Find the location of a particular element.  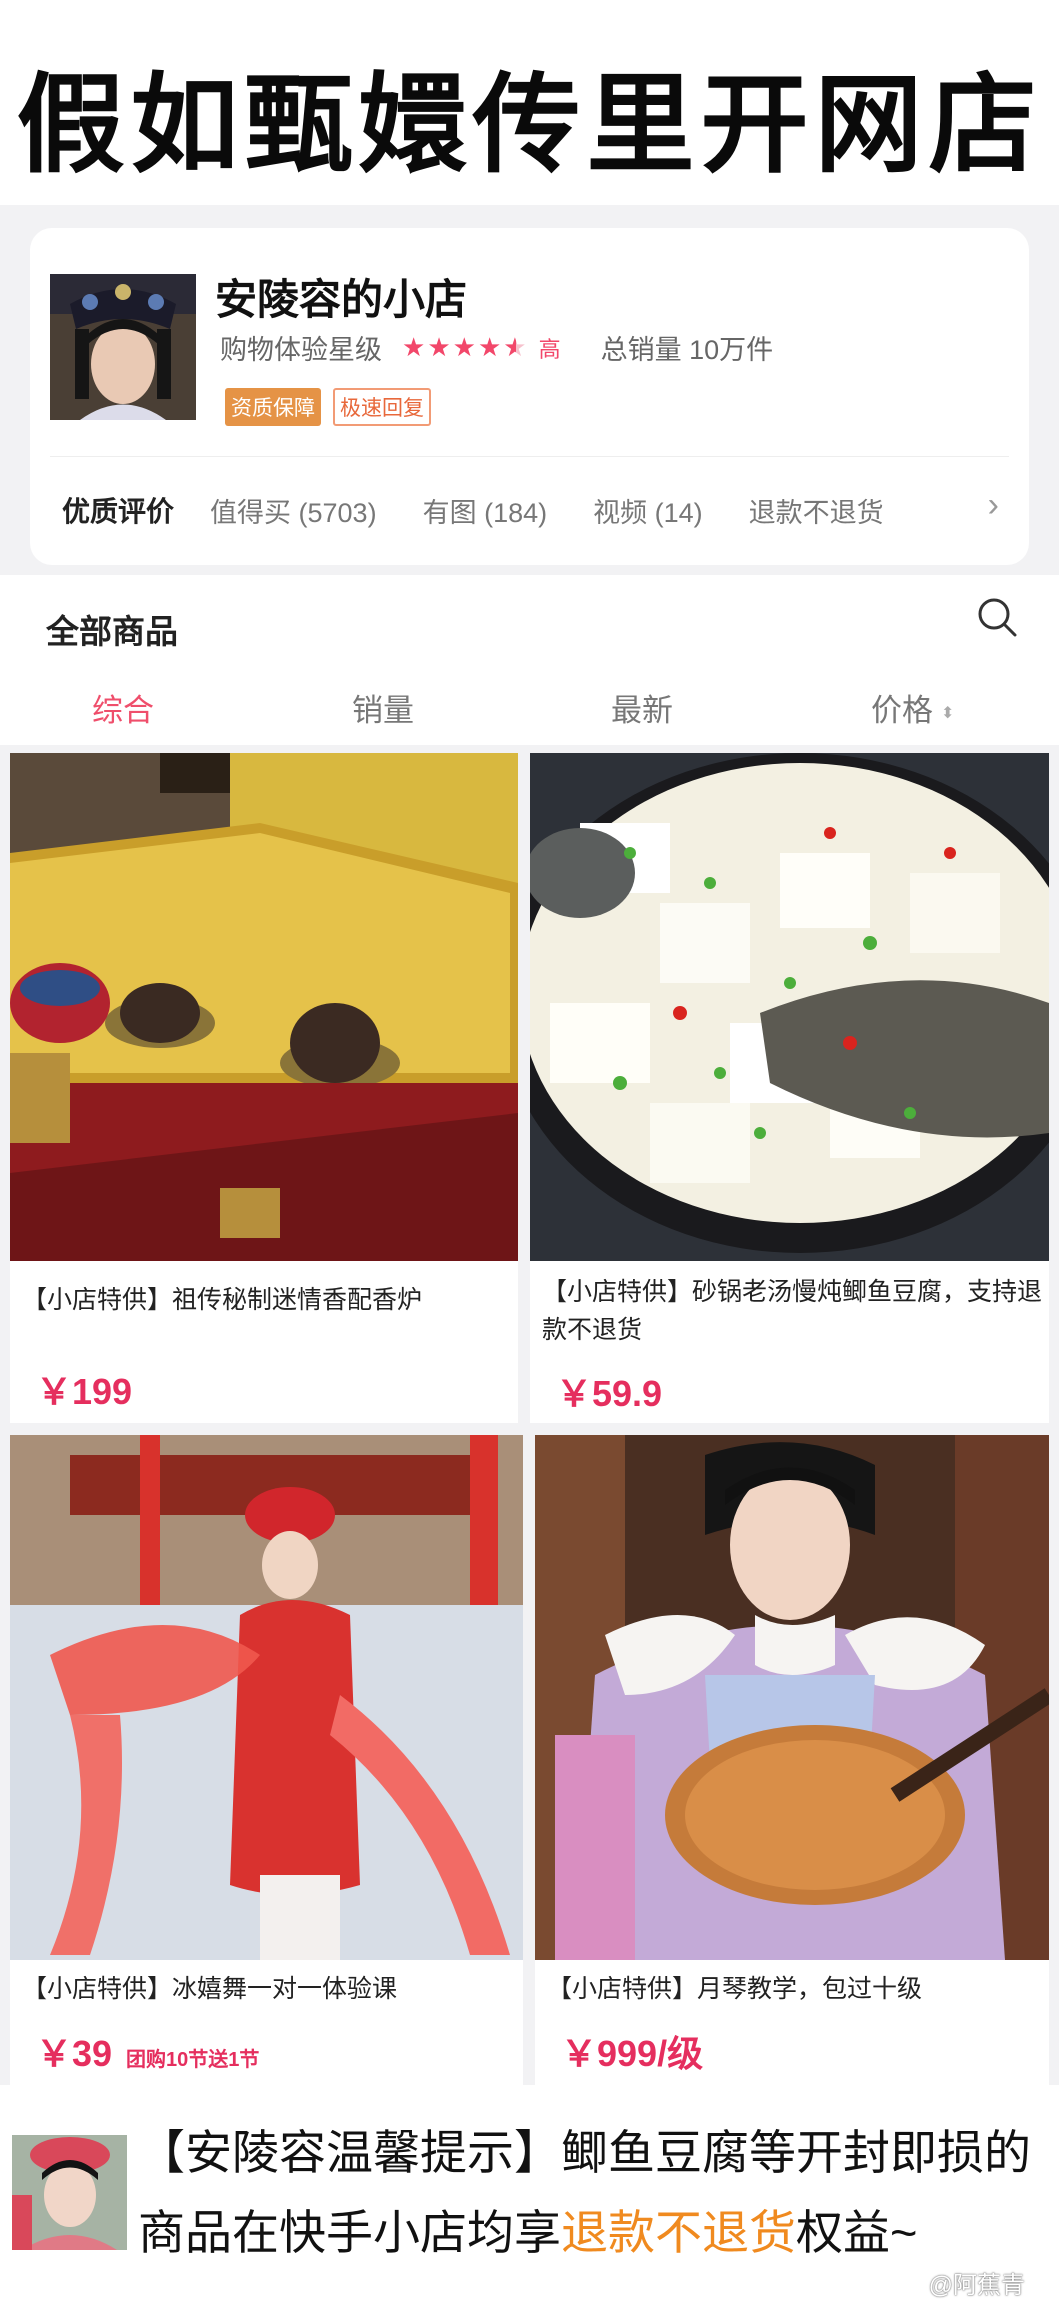

chevron-right-icon: › is located at coordinates (993, 505).